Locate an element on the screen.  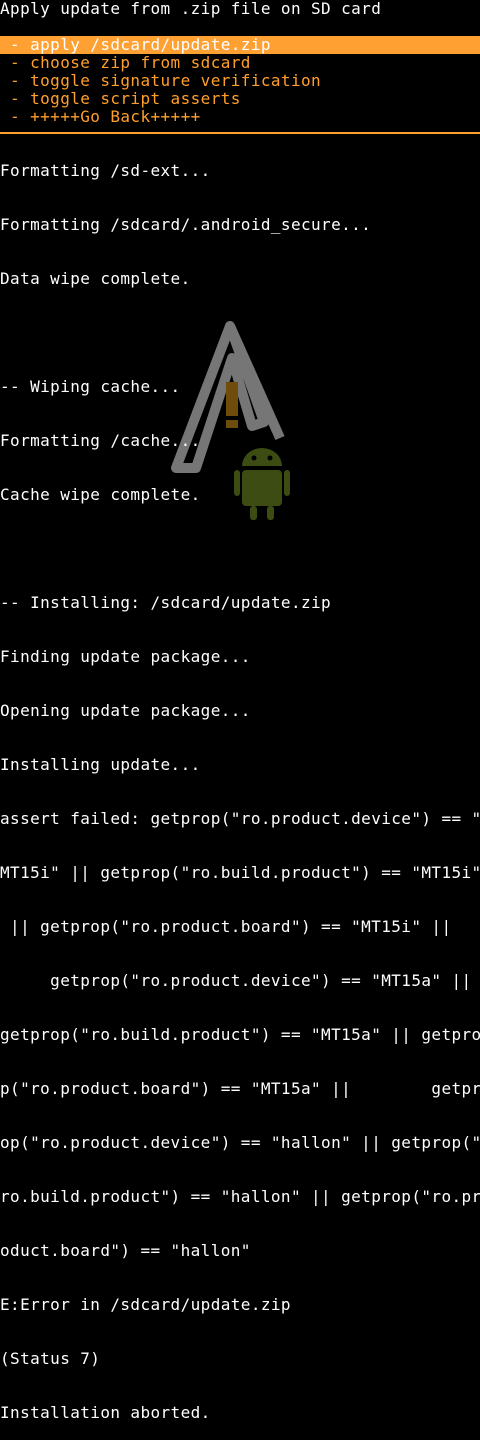
menu-item-toggle-signature: - toggle signature verification is located at coordinates (240, 81).